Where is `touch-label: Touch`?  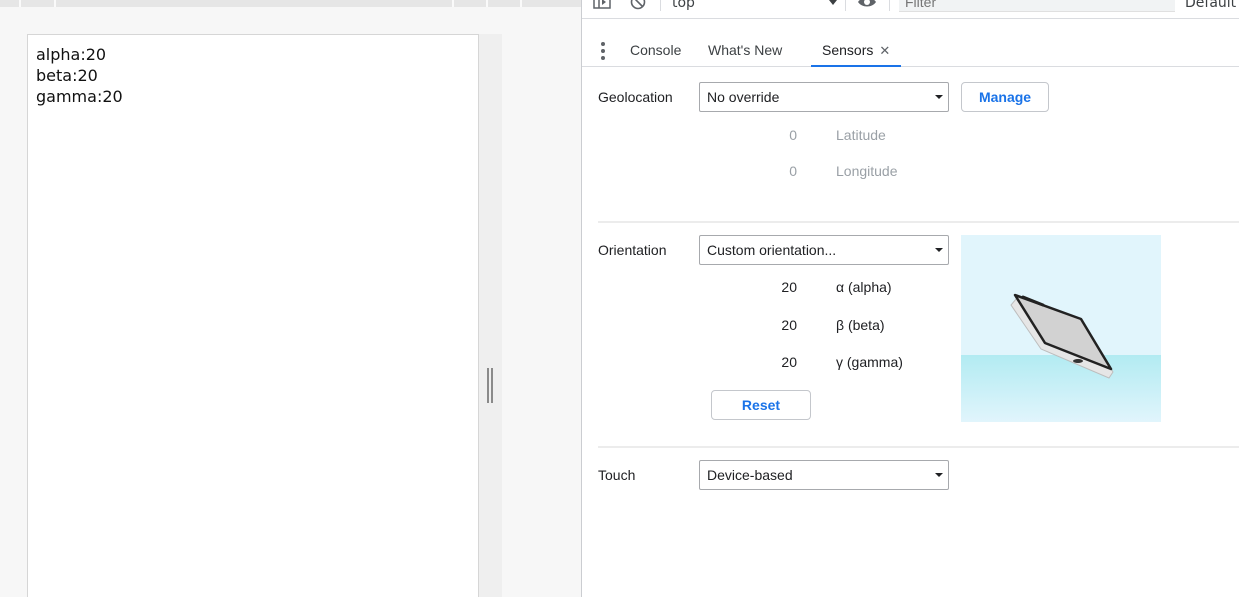
touch-label: Touch is located at coordinates (617, 475).